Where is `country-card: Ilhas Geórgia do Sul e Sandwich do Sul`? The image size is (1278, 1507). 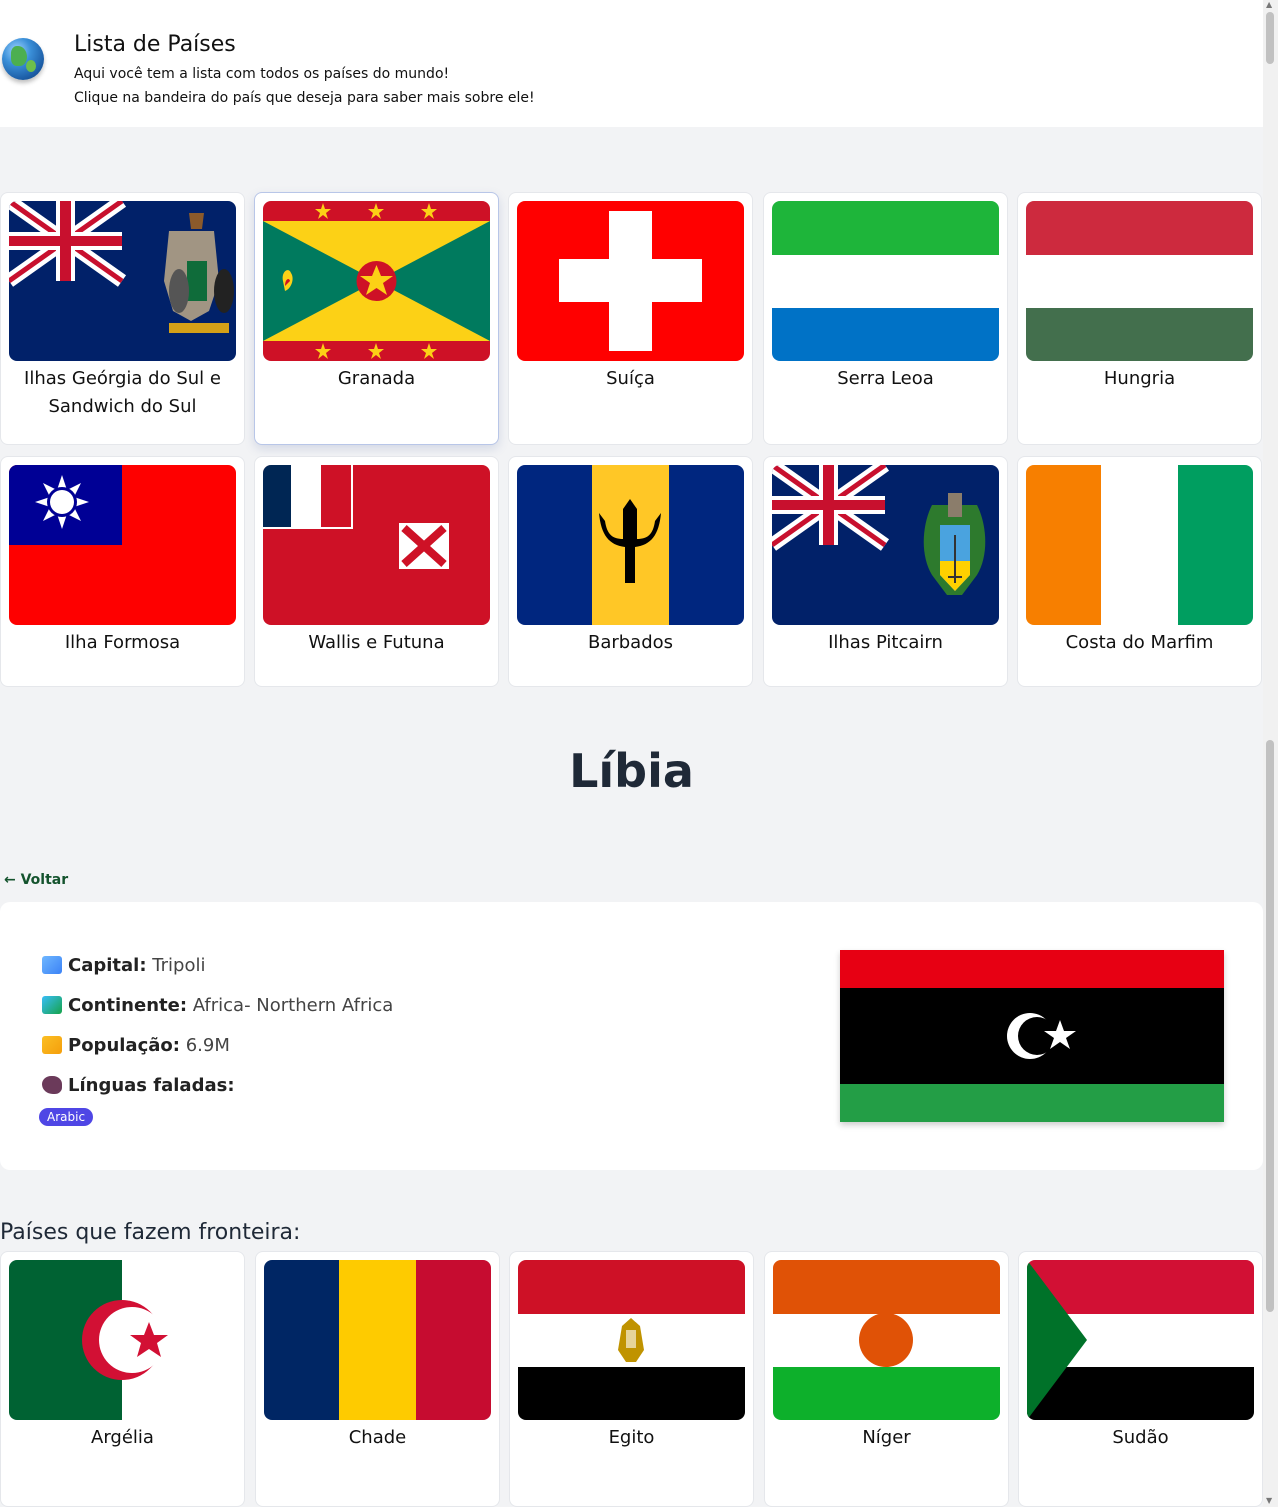
country-card: Ilhas Geórgia do Sul e Sandwich do Sul is located at coordinates (122, 318).